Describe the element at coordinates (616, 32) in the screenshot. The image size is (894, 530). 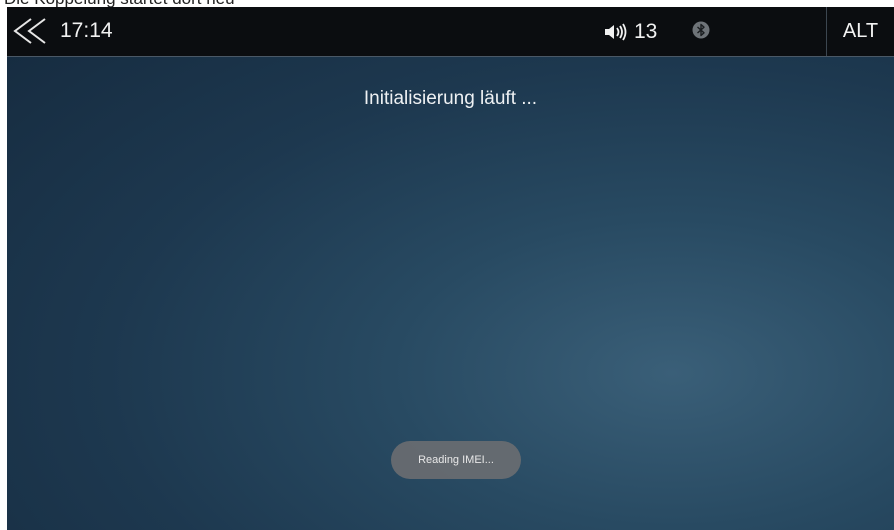
I see `speaker-icon` at that location.